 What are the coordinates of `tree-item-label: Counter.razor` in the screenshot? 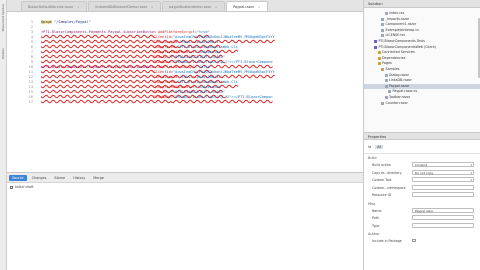 It's located at (396, 102).